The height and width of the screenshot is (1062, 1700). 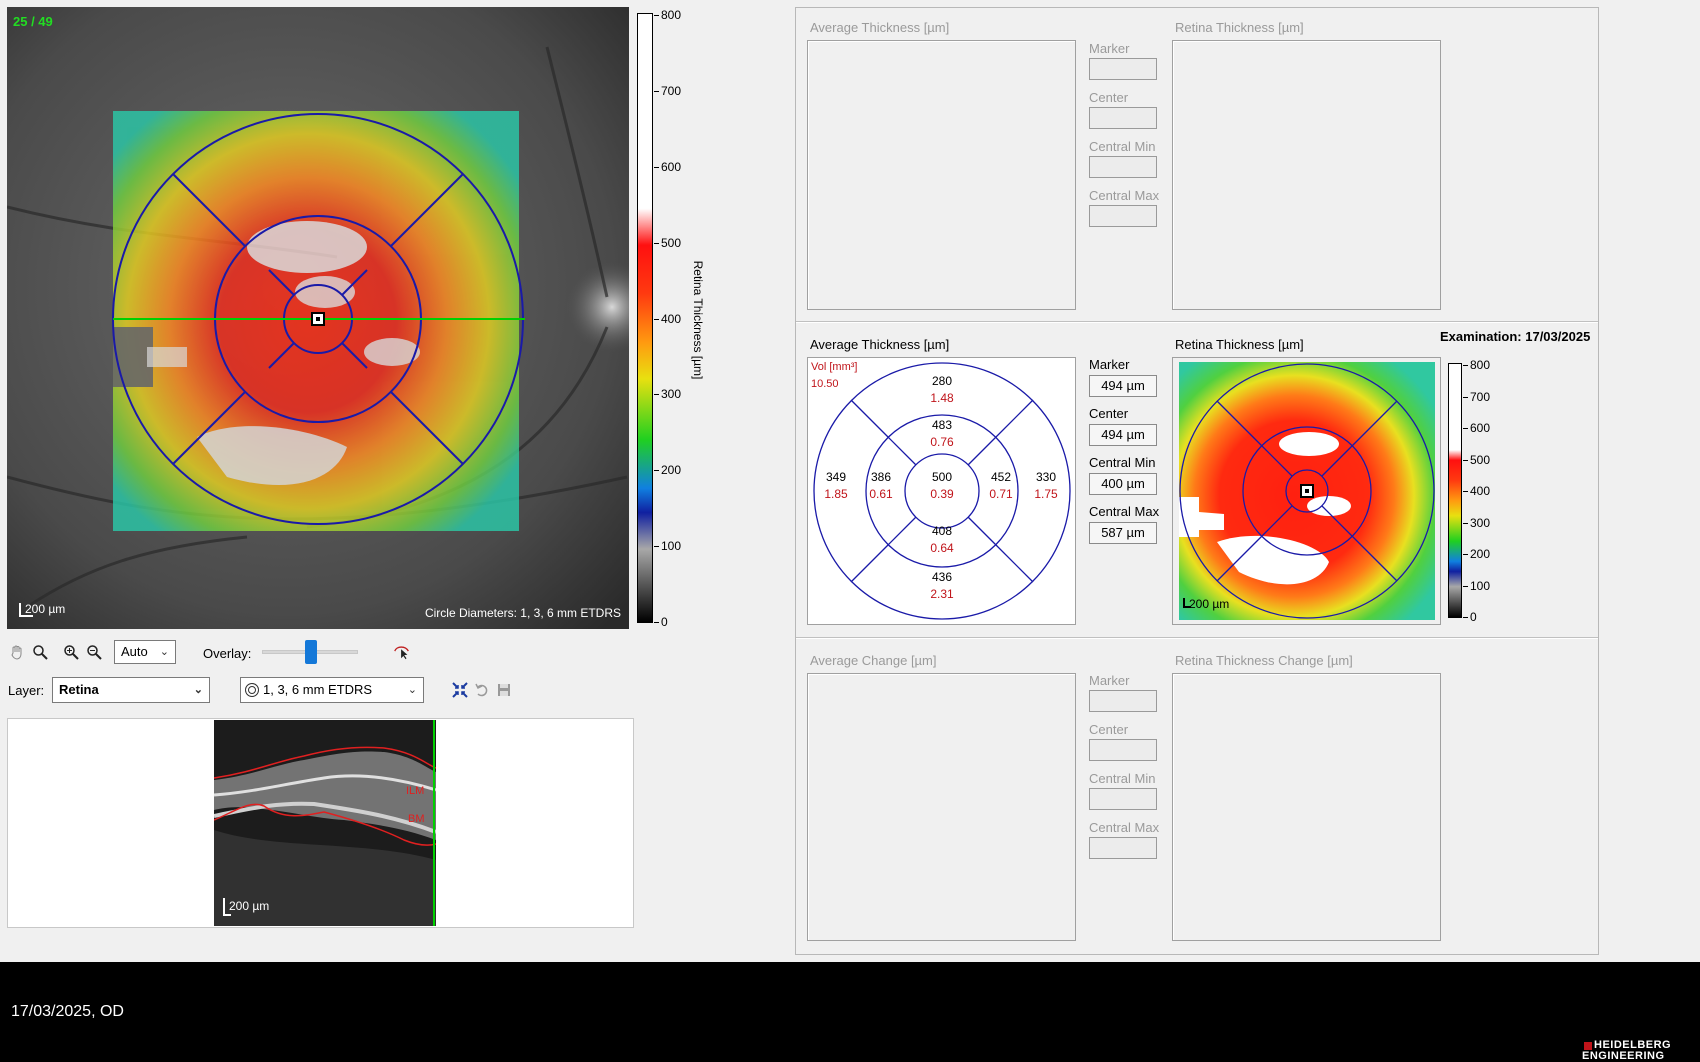 I want to click on save-icon, so click(x=504, y=690).